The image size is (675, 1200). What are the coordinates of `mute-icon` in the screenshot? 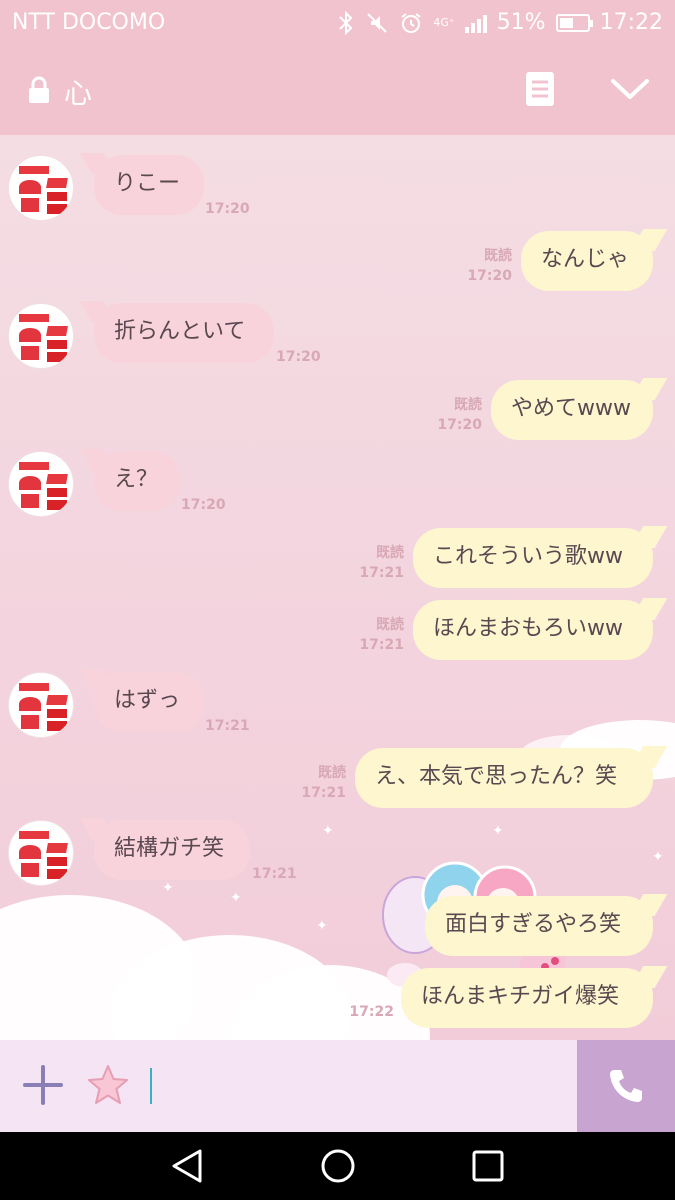 It's located at (377, 22).